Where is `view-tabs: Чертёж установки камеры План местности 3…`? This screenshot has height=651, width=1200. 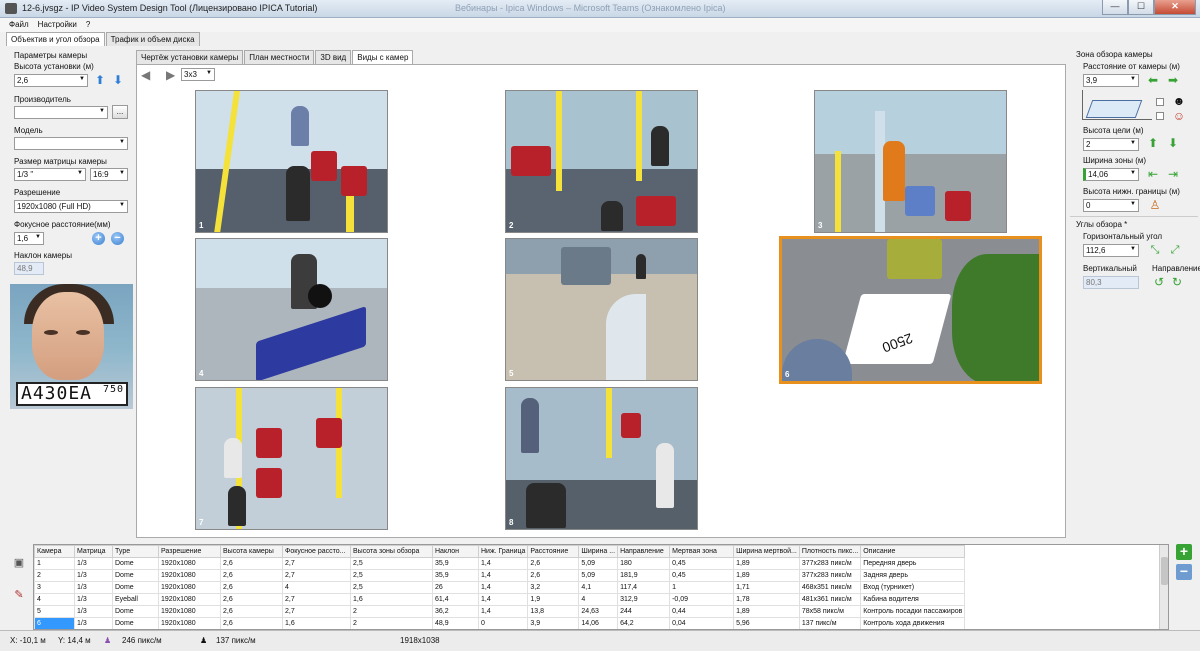 view-tabs: Чертёж установки камеры План местности 3… is located at coordinates (275, 57).